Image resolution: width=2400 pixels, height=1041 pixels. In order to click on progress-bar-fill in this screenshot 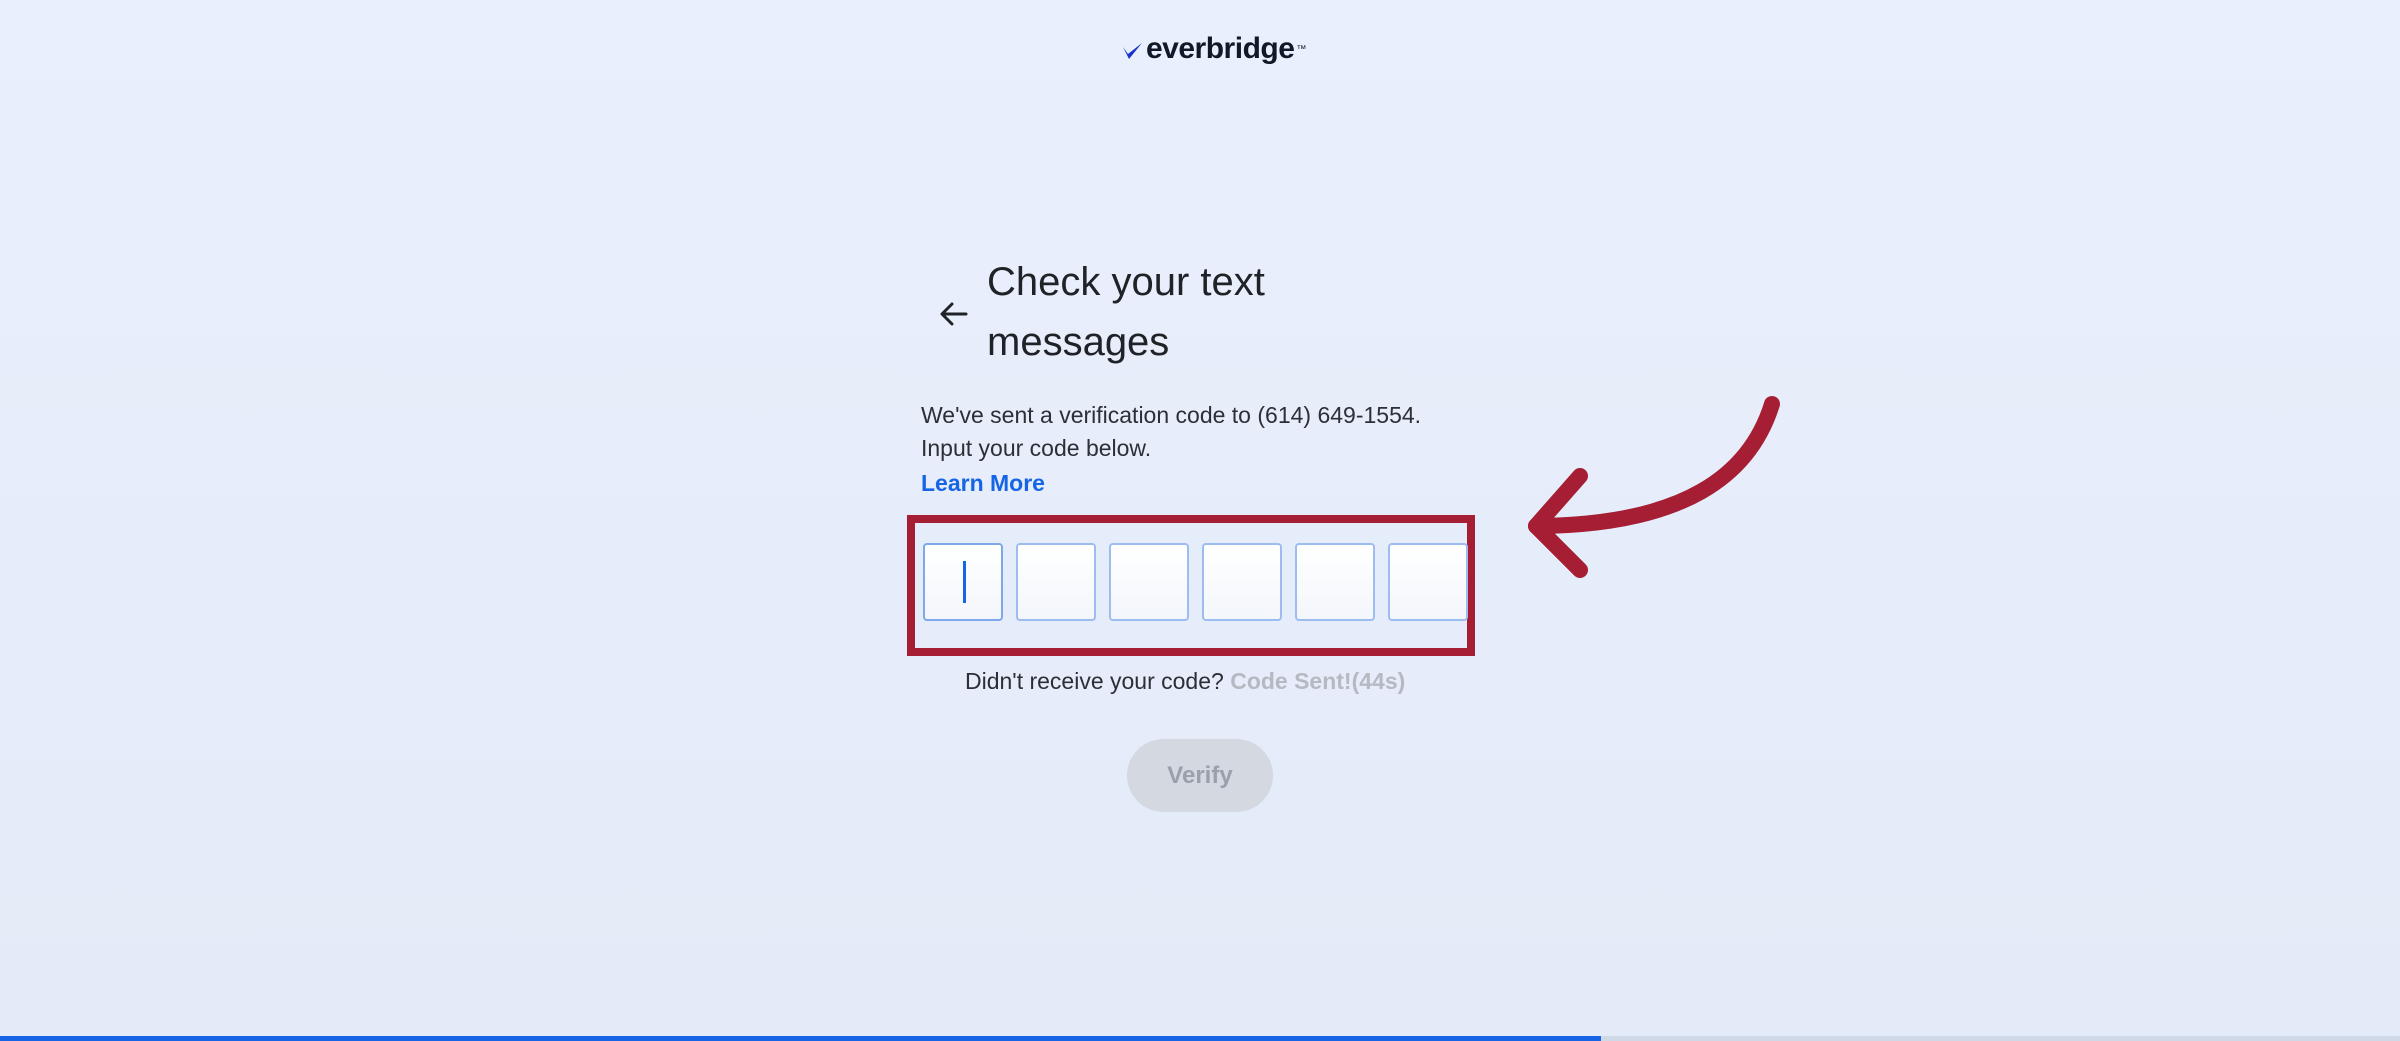, I will do `click(800, 1038)`.